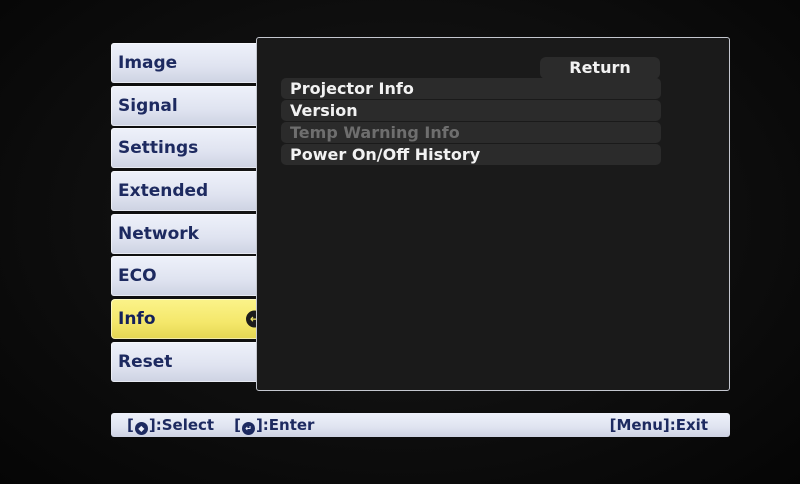 This screenshot has width=800, height=484. I want to click on menu-item-image: Image, so click(184, 63).